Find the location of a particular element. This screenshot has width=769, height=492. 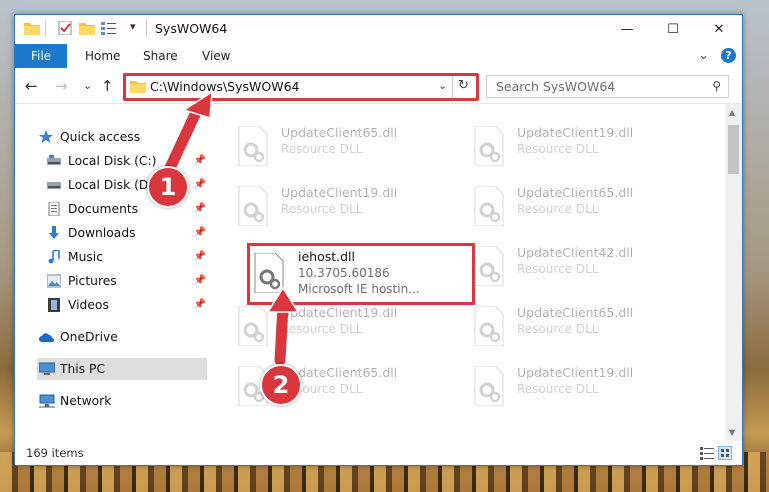

view-options-icon is located at coordinates (109, 28).